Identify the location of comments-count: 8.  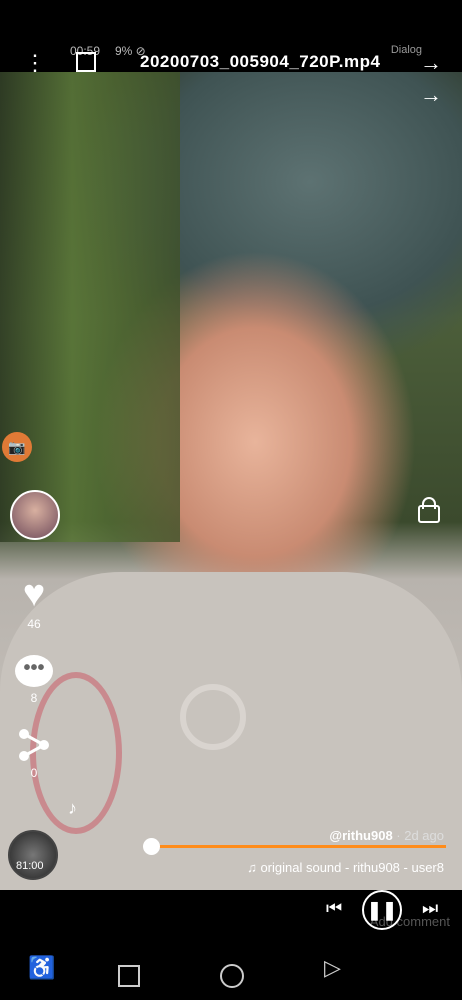
(34, 698).